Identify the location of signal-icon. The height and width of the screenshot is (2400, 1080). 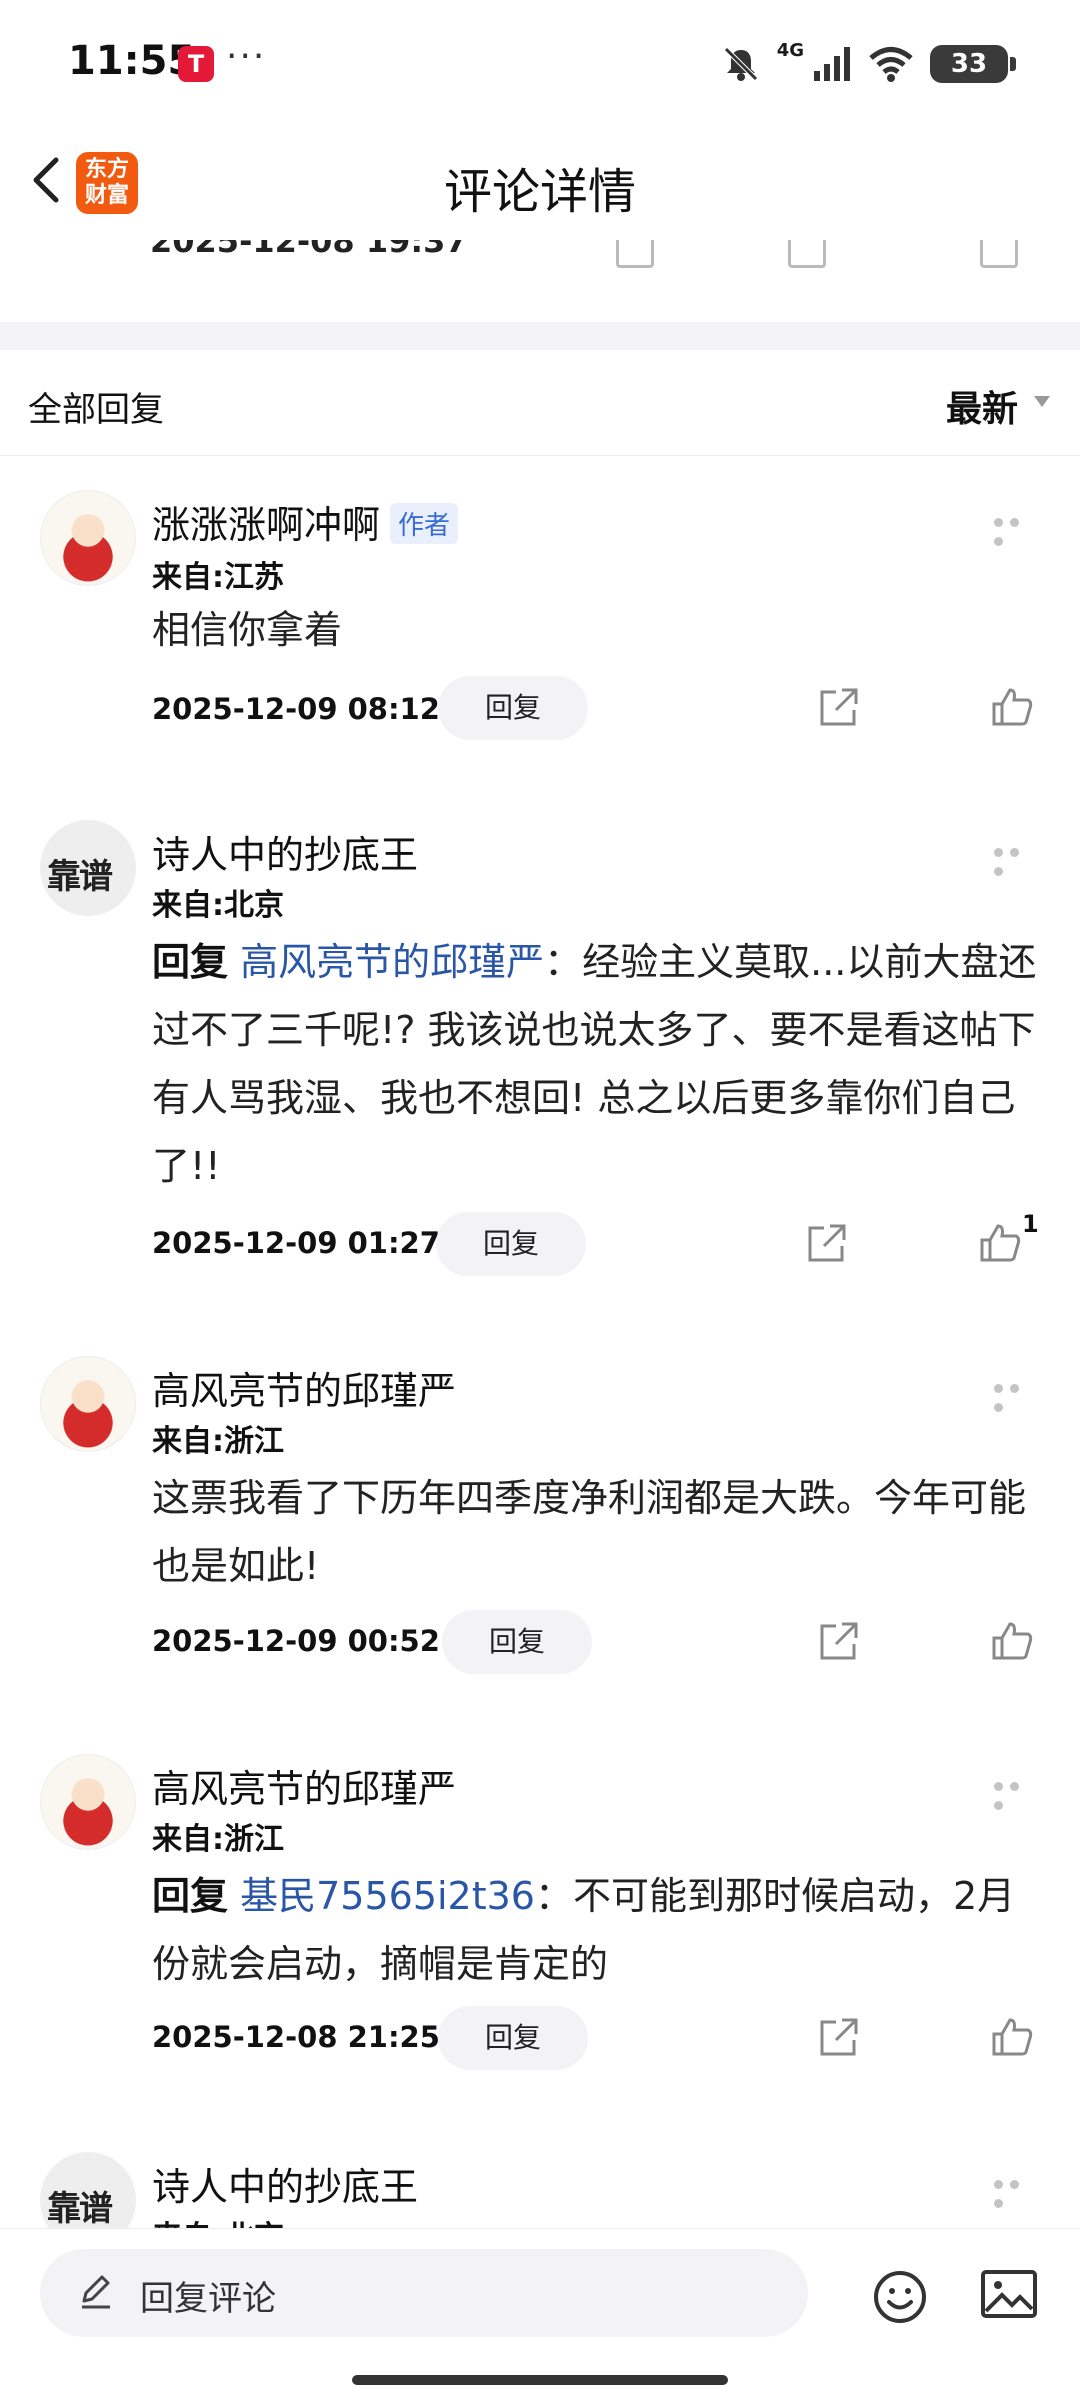
(832, 64).